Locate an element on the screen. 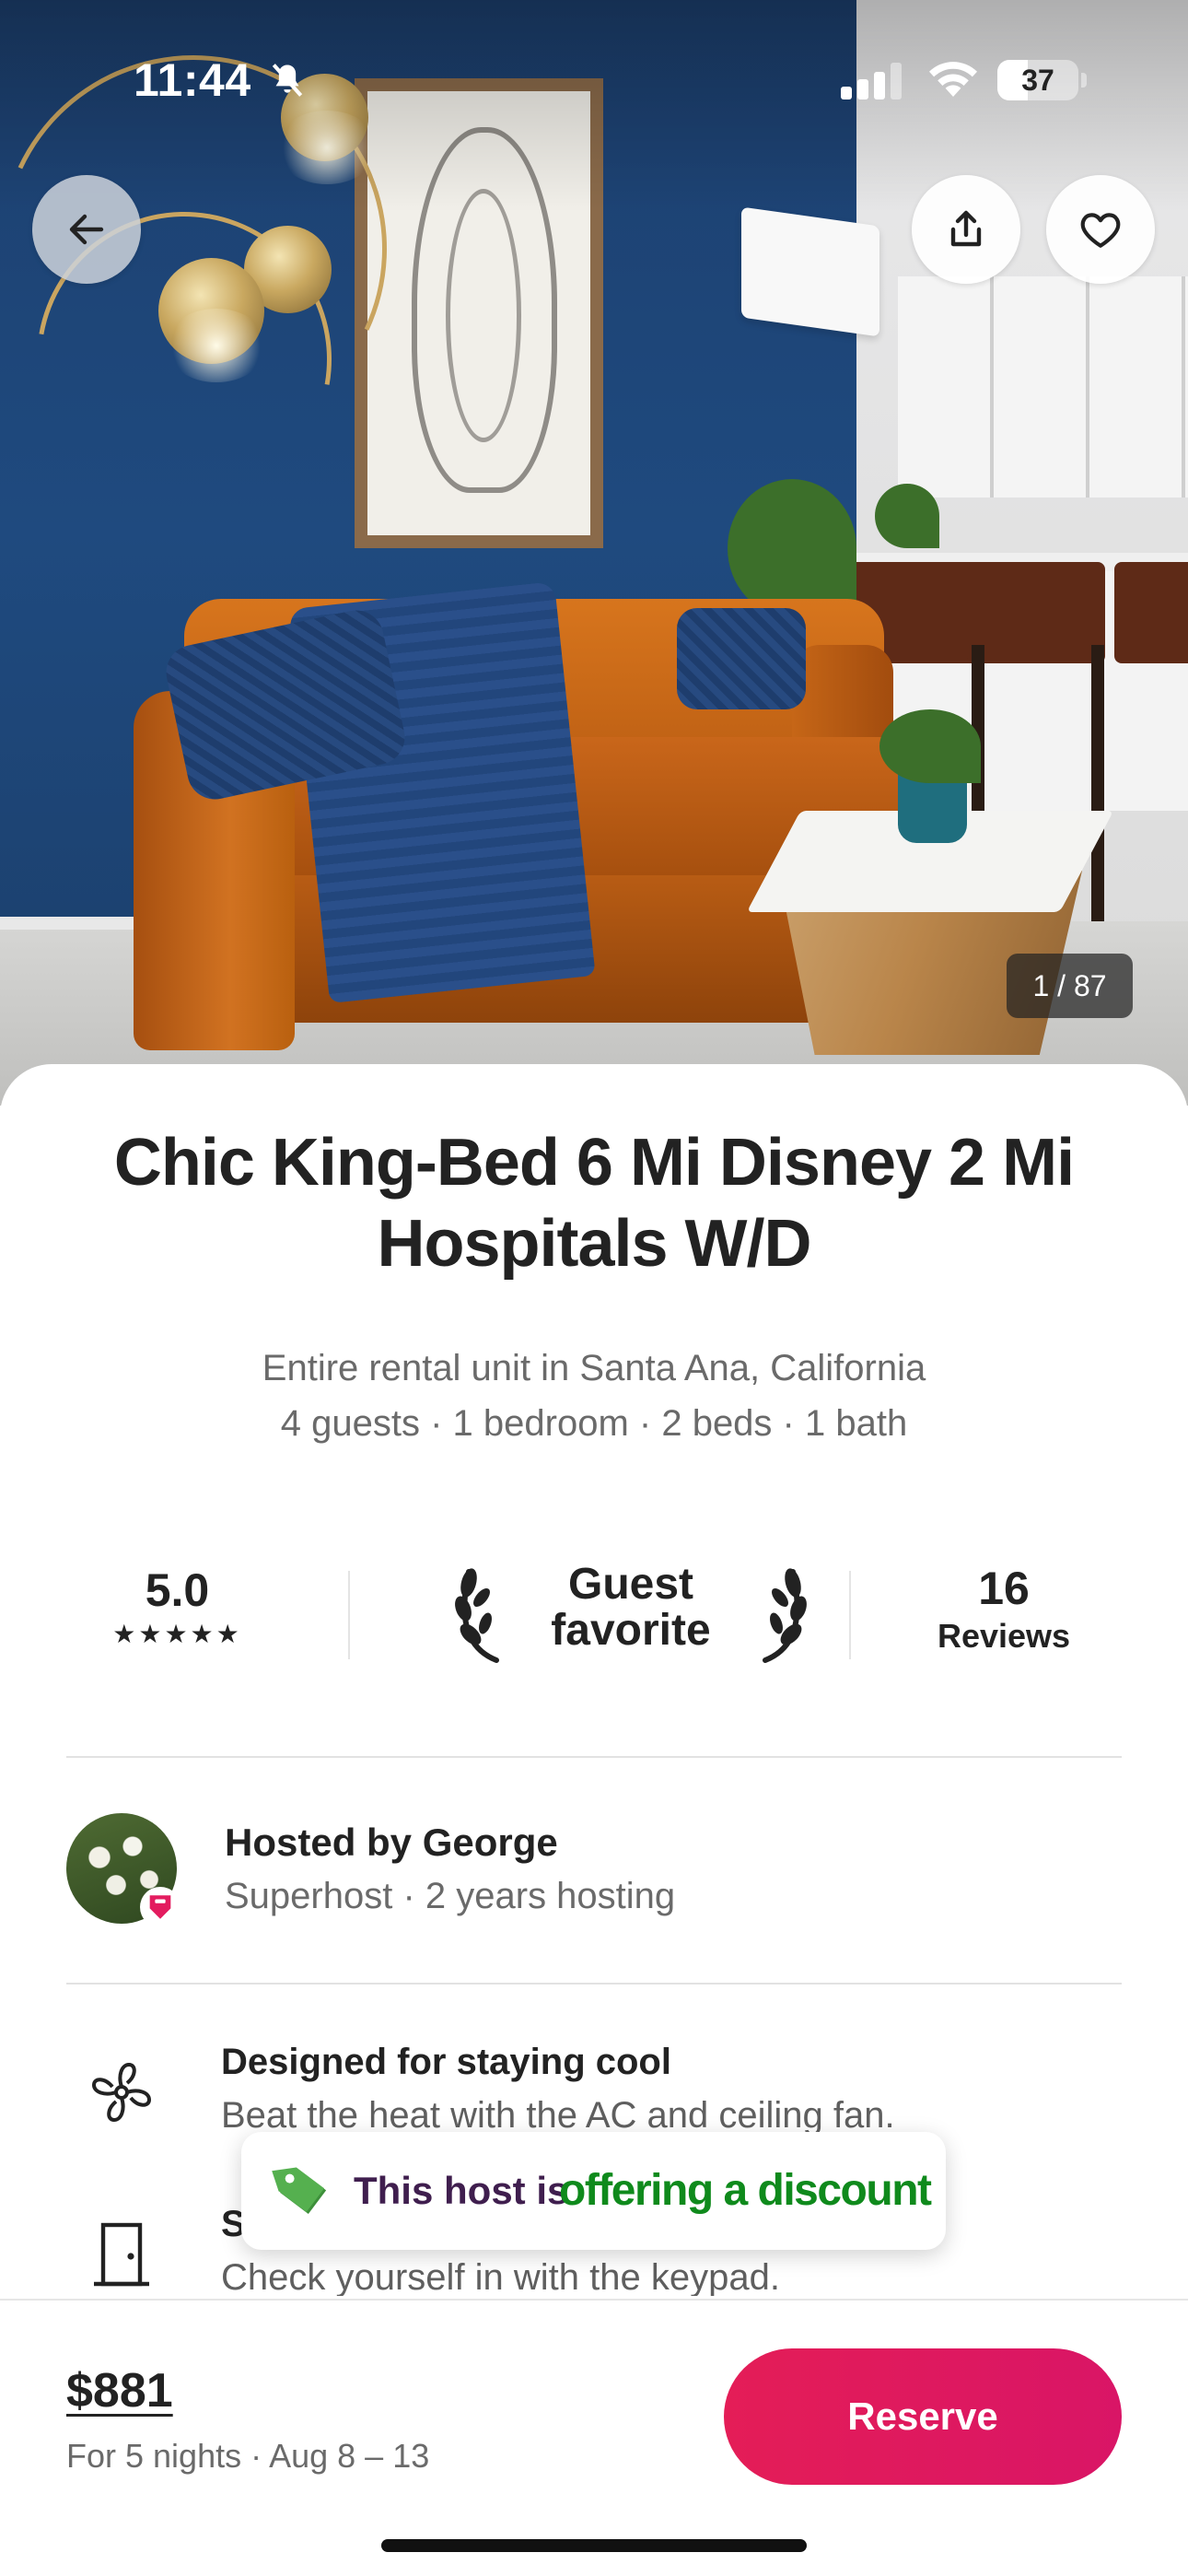 This screenshot has width=1188, height=2576. battery-body: 37 is located at coordinates (1037, 80).